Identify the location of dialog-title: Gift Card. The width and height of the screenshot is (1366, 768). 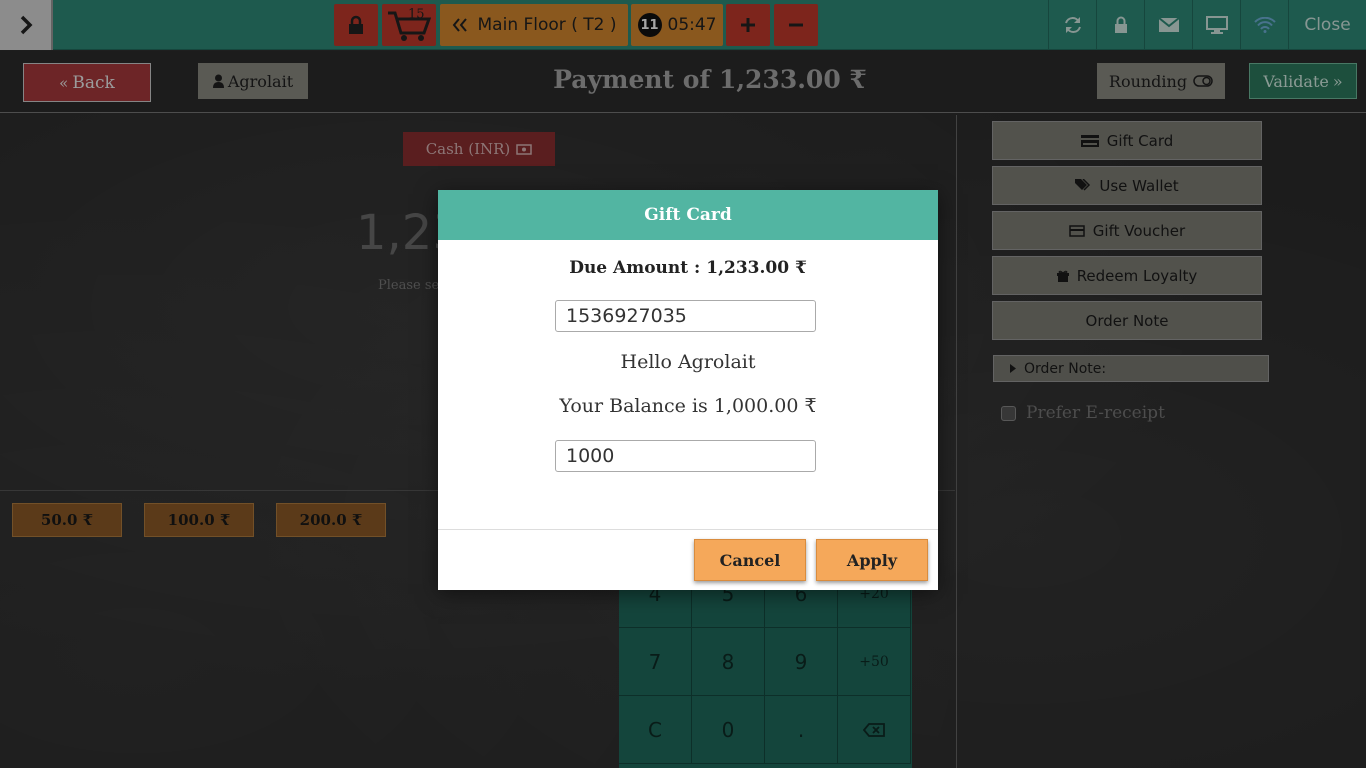
(688, 215).